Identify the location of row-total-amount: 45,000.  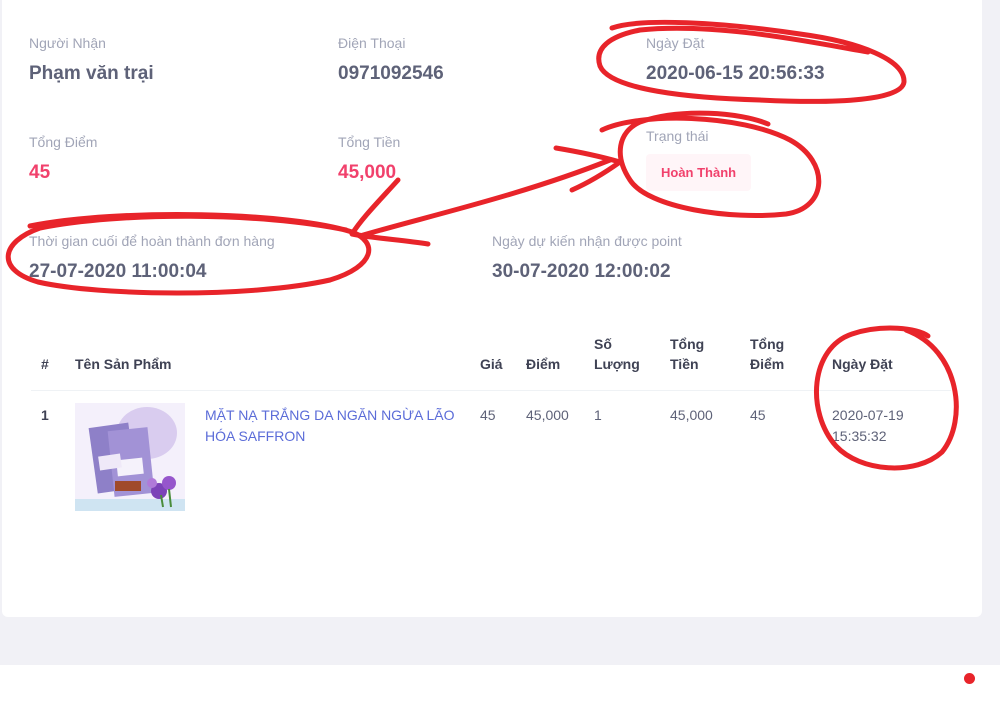
(691, 415).